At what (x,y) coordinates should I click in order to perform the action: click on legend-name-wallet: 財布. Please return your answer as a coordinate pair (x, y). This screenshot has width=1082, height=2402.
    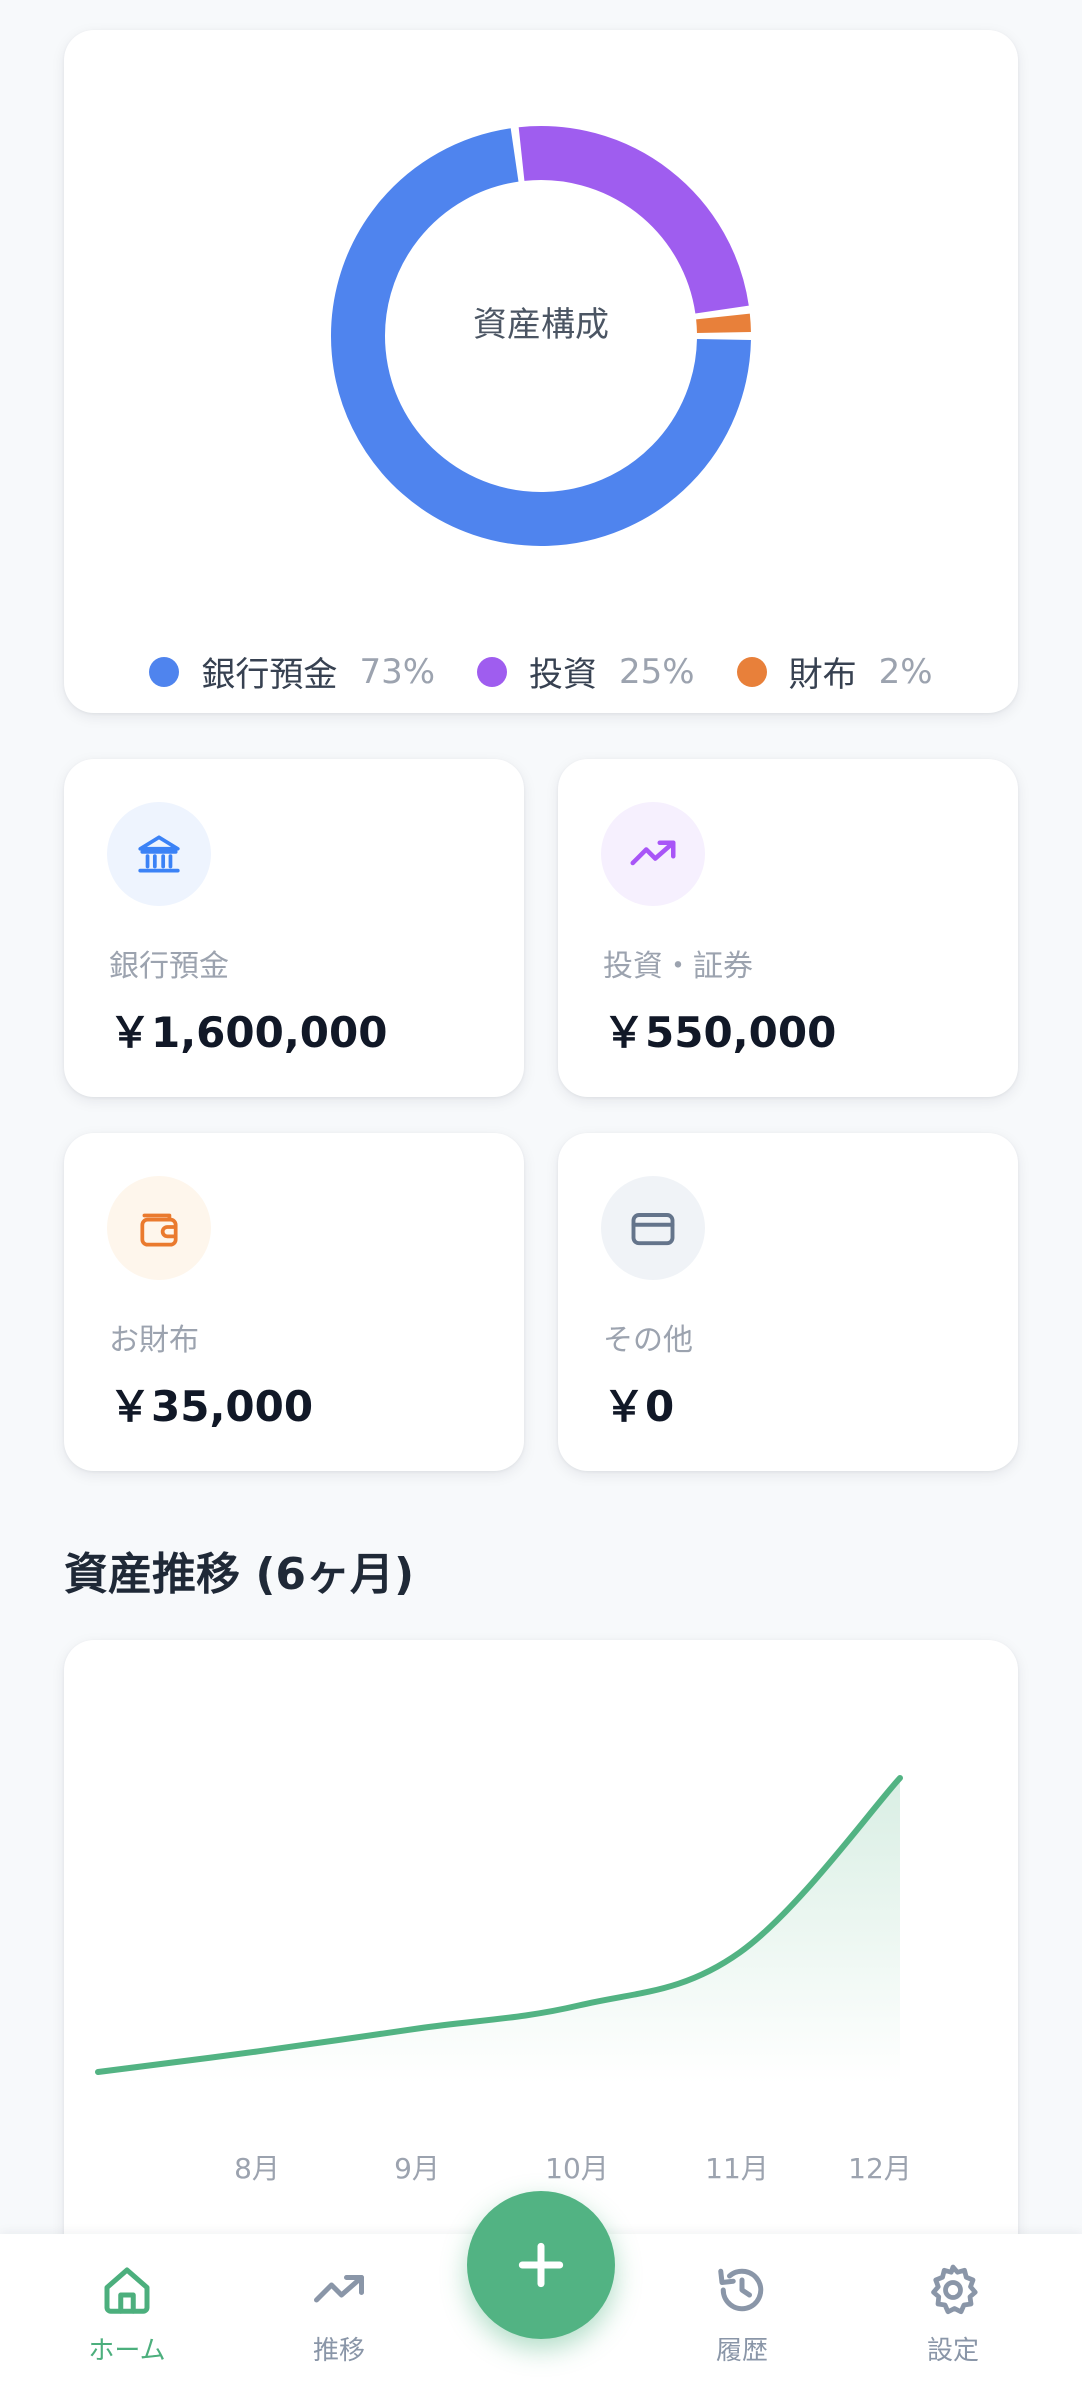
    Looking at the image, I should click on (822, 675).